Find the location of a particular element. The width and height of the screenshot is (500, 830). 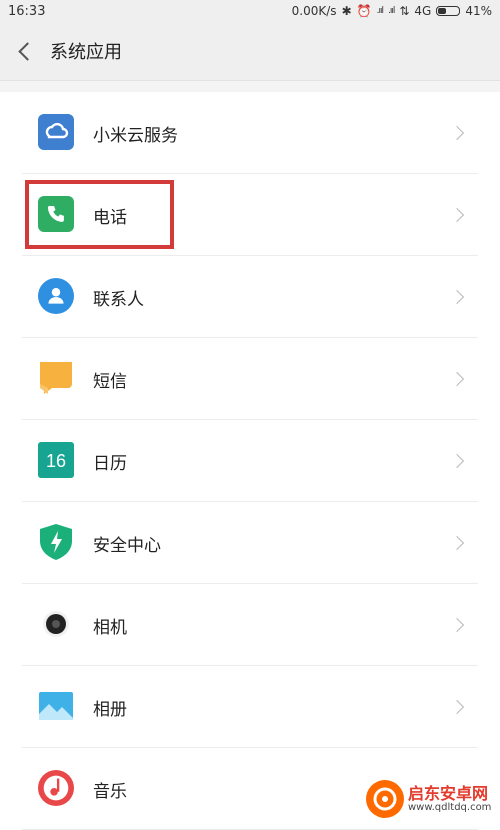

list-item: 小米云服务 is located at coordinates (250, 133).